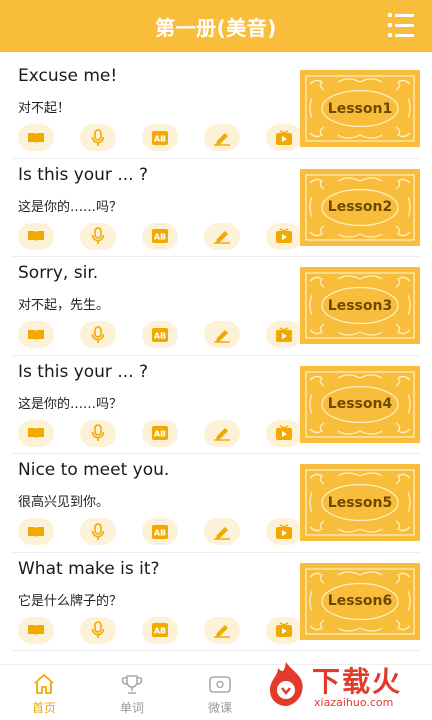 The image size is (432, 720). I want to click on lesson-row: Is this your ... ? 这是你的……吗？ AB Lesson2, so click(216, 208).